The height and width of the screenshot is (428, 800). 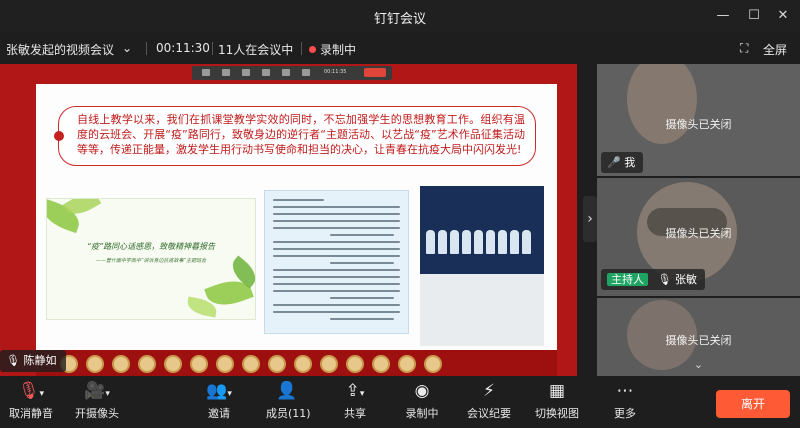 I want to click on maximize-icon: ☐, so click(x=754, y=16).